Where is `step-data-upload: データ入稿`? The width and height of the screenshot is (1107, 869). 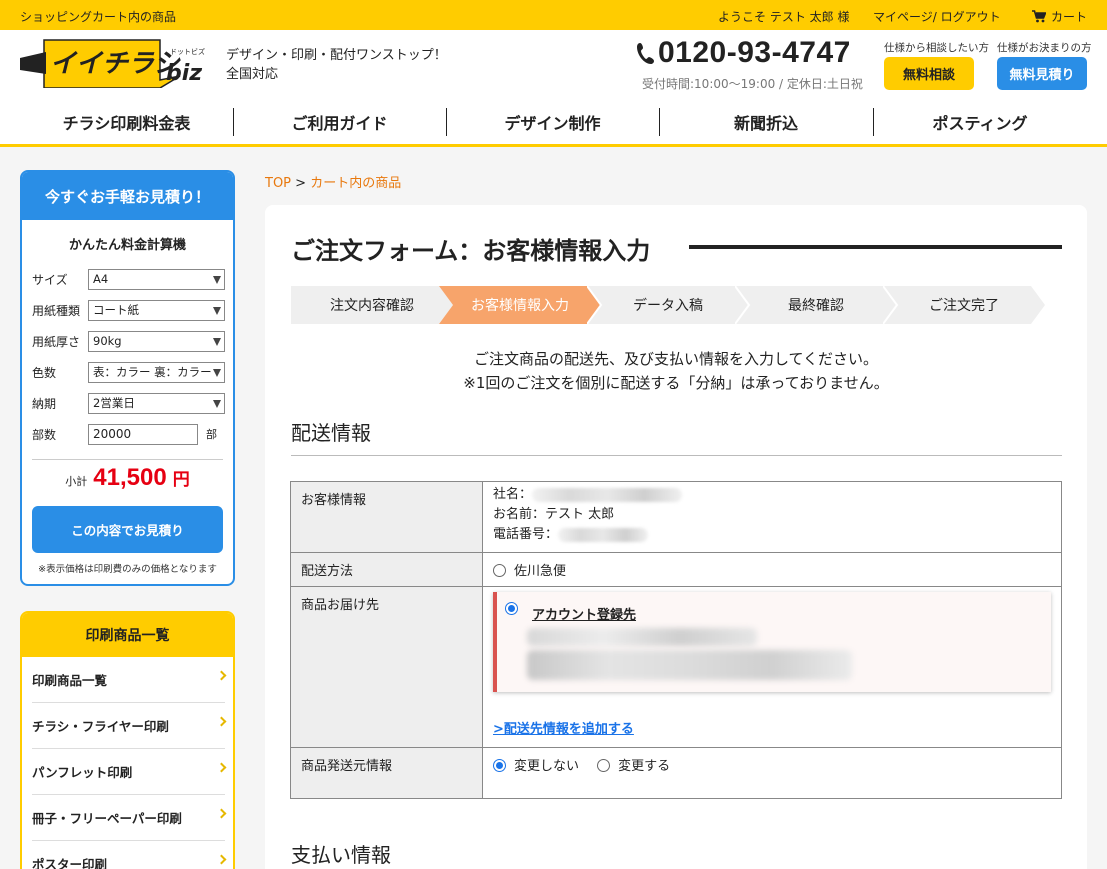
step-data-upload: データ入稿 is located at coordinates (668, 305).